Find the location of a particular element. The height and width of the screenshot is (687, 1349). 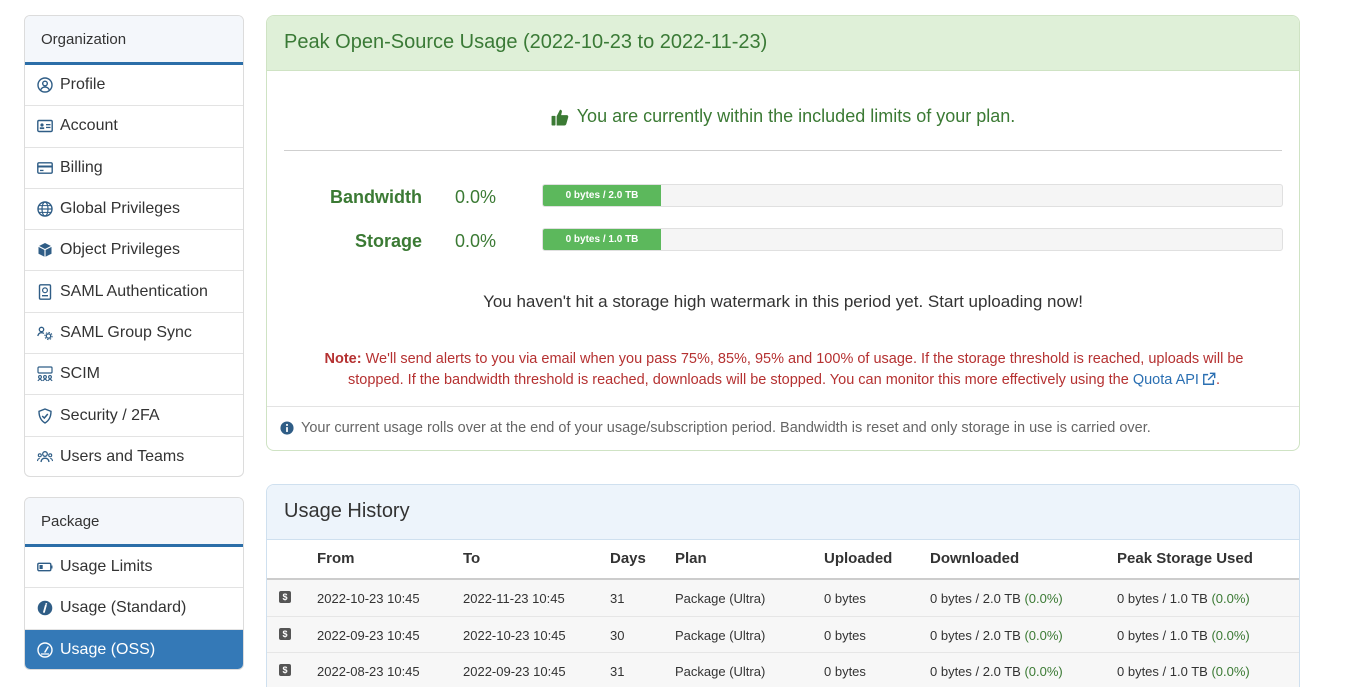

sidebar-item-label: Usage (Standard) is located at coordinates (123, 608).